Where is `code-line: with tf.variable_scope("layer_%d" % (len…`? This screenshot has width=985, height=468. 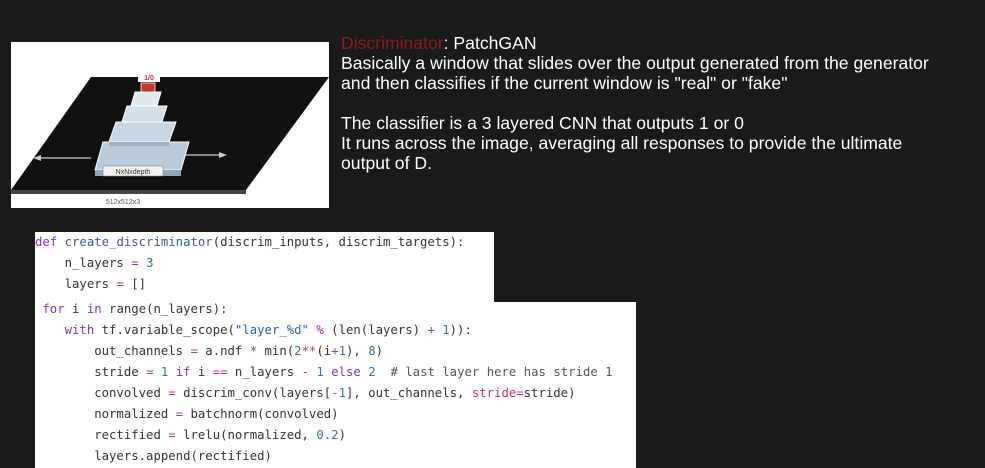 code-line: with tf.variable_scope("layer_%d" % (len… is located at coordinates (253, 330).